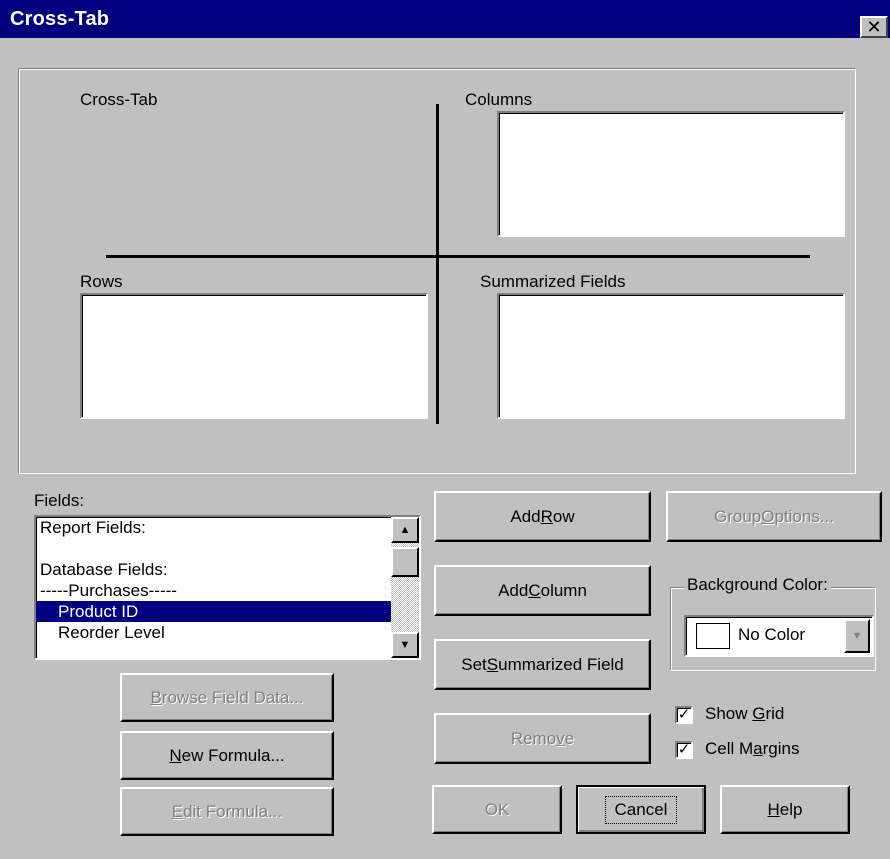 The width and height of the screenshot is (890, 859). I want to click on list-item: -----Purchases-----, so click(227, 590).